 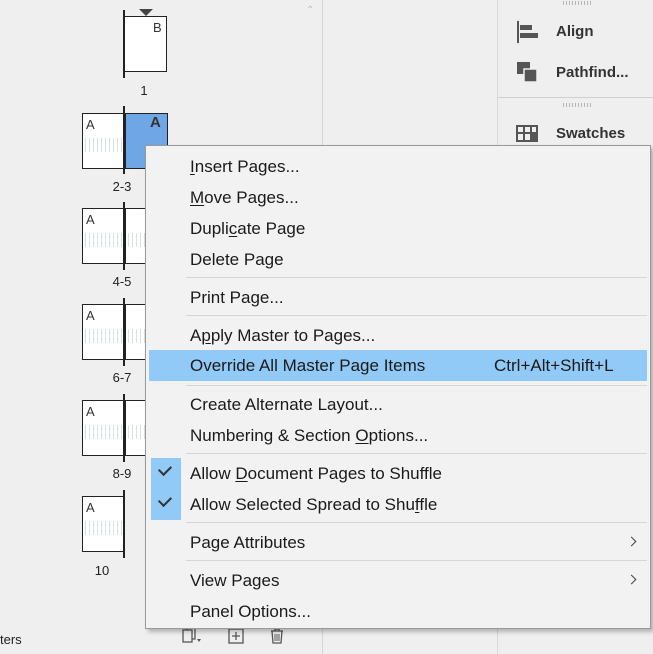 What do you see at coordinates (398, 228) in the screenshot?
I see `menu-item-duplicate-page: Duplicate Page` at bounding box center [398, 228].